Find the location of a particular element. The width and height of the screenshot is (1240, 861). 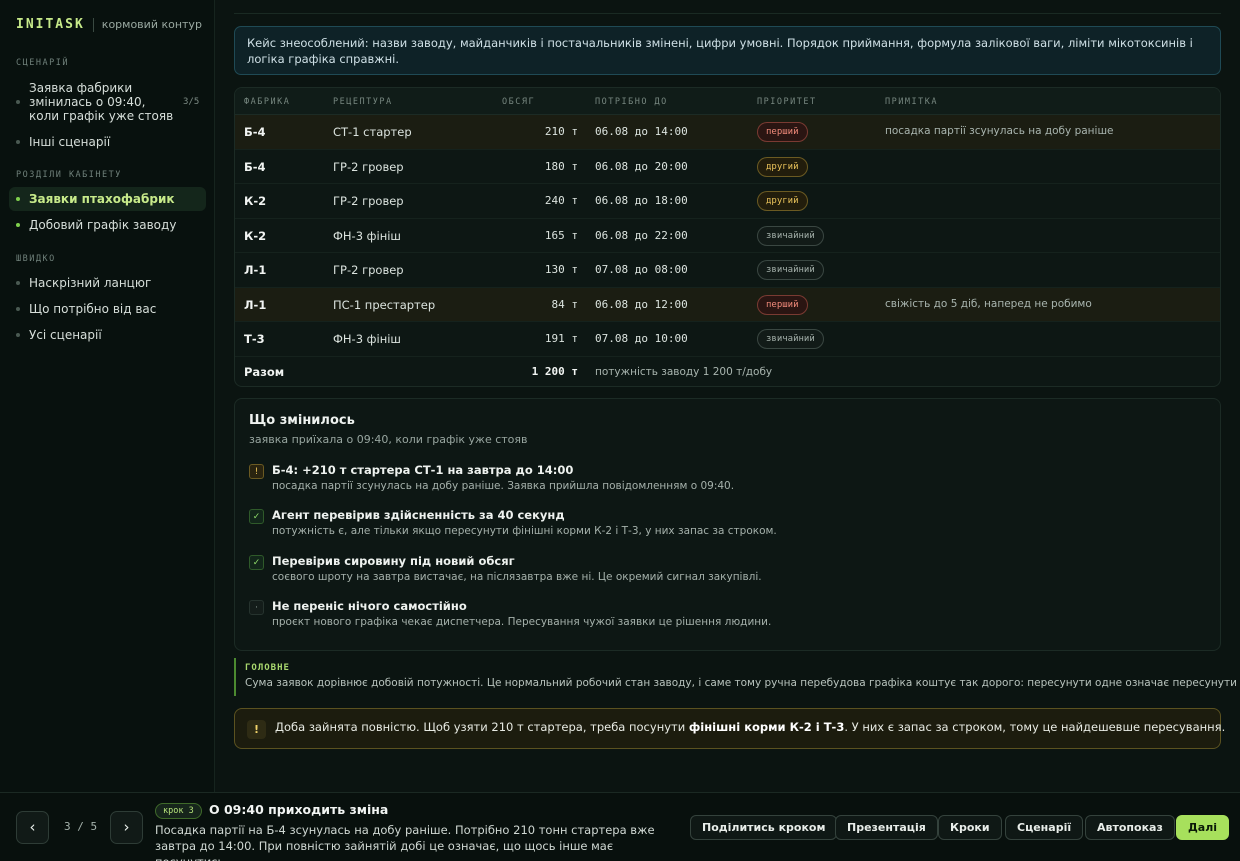

sidebar-item-label: Усі сценарії is located at coordinates (65, 335).